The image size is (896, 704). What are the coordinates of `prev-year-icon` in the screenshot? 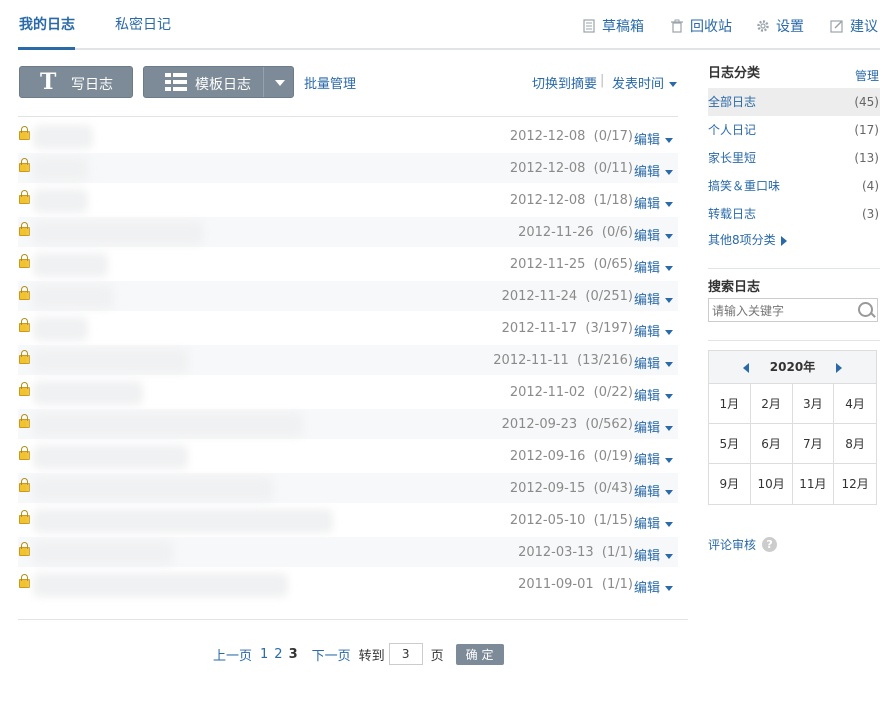 It's located at (746, 368).